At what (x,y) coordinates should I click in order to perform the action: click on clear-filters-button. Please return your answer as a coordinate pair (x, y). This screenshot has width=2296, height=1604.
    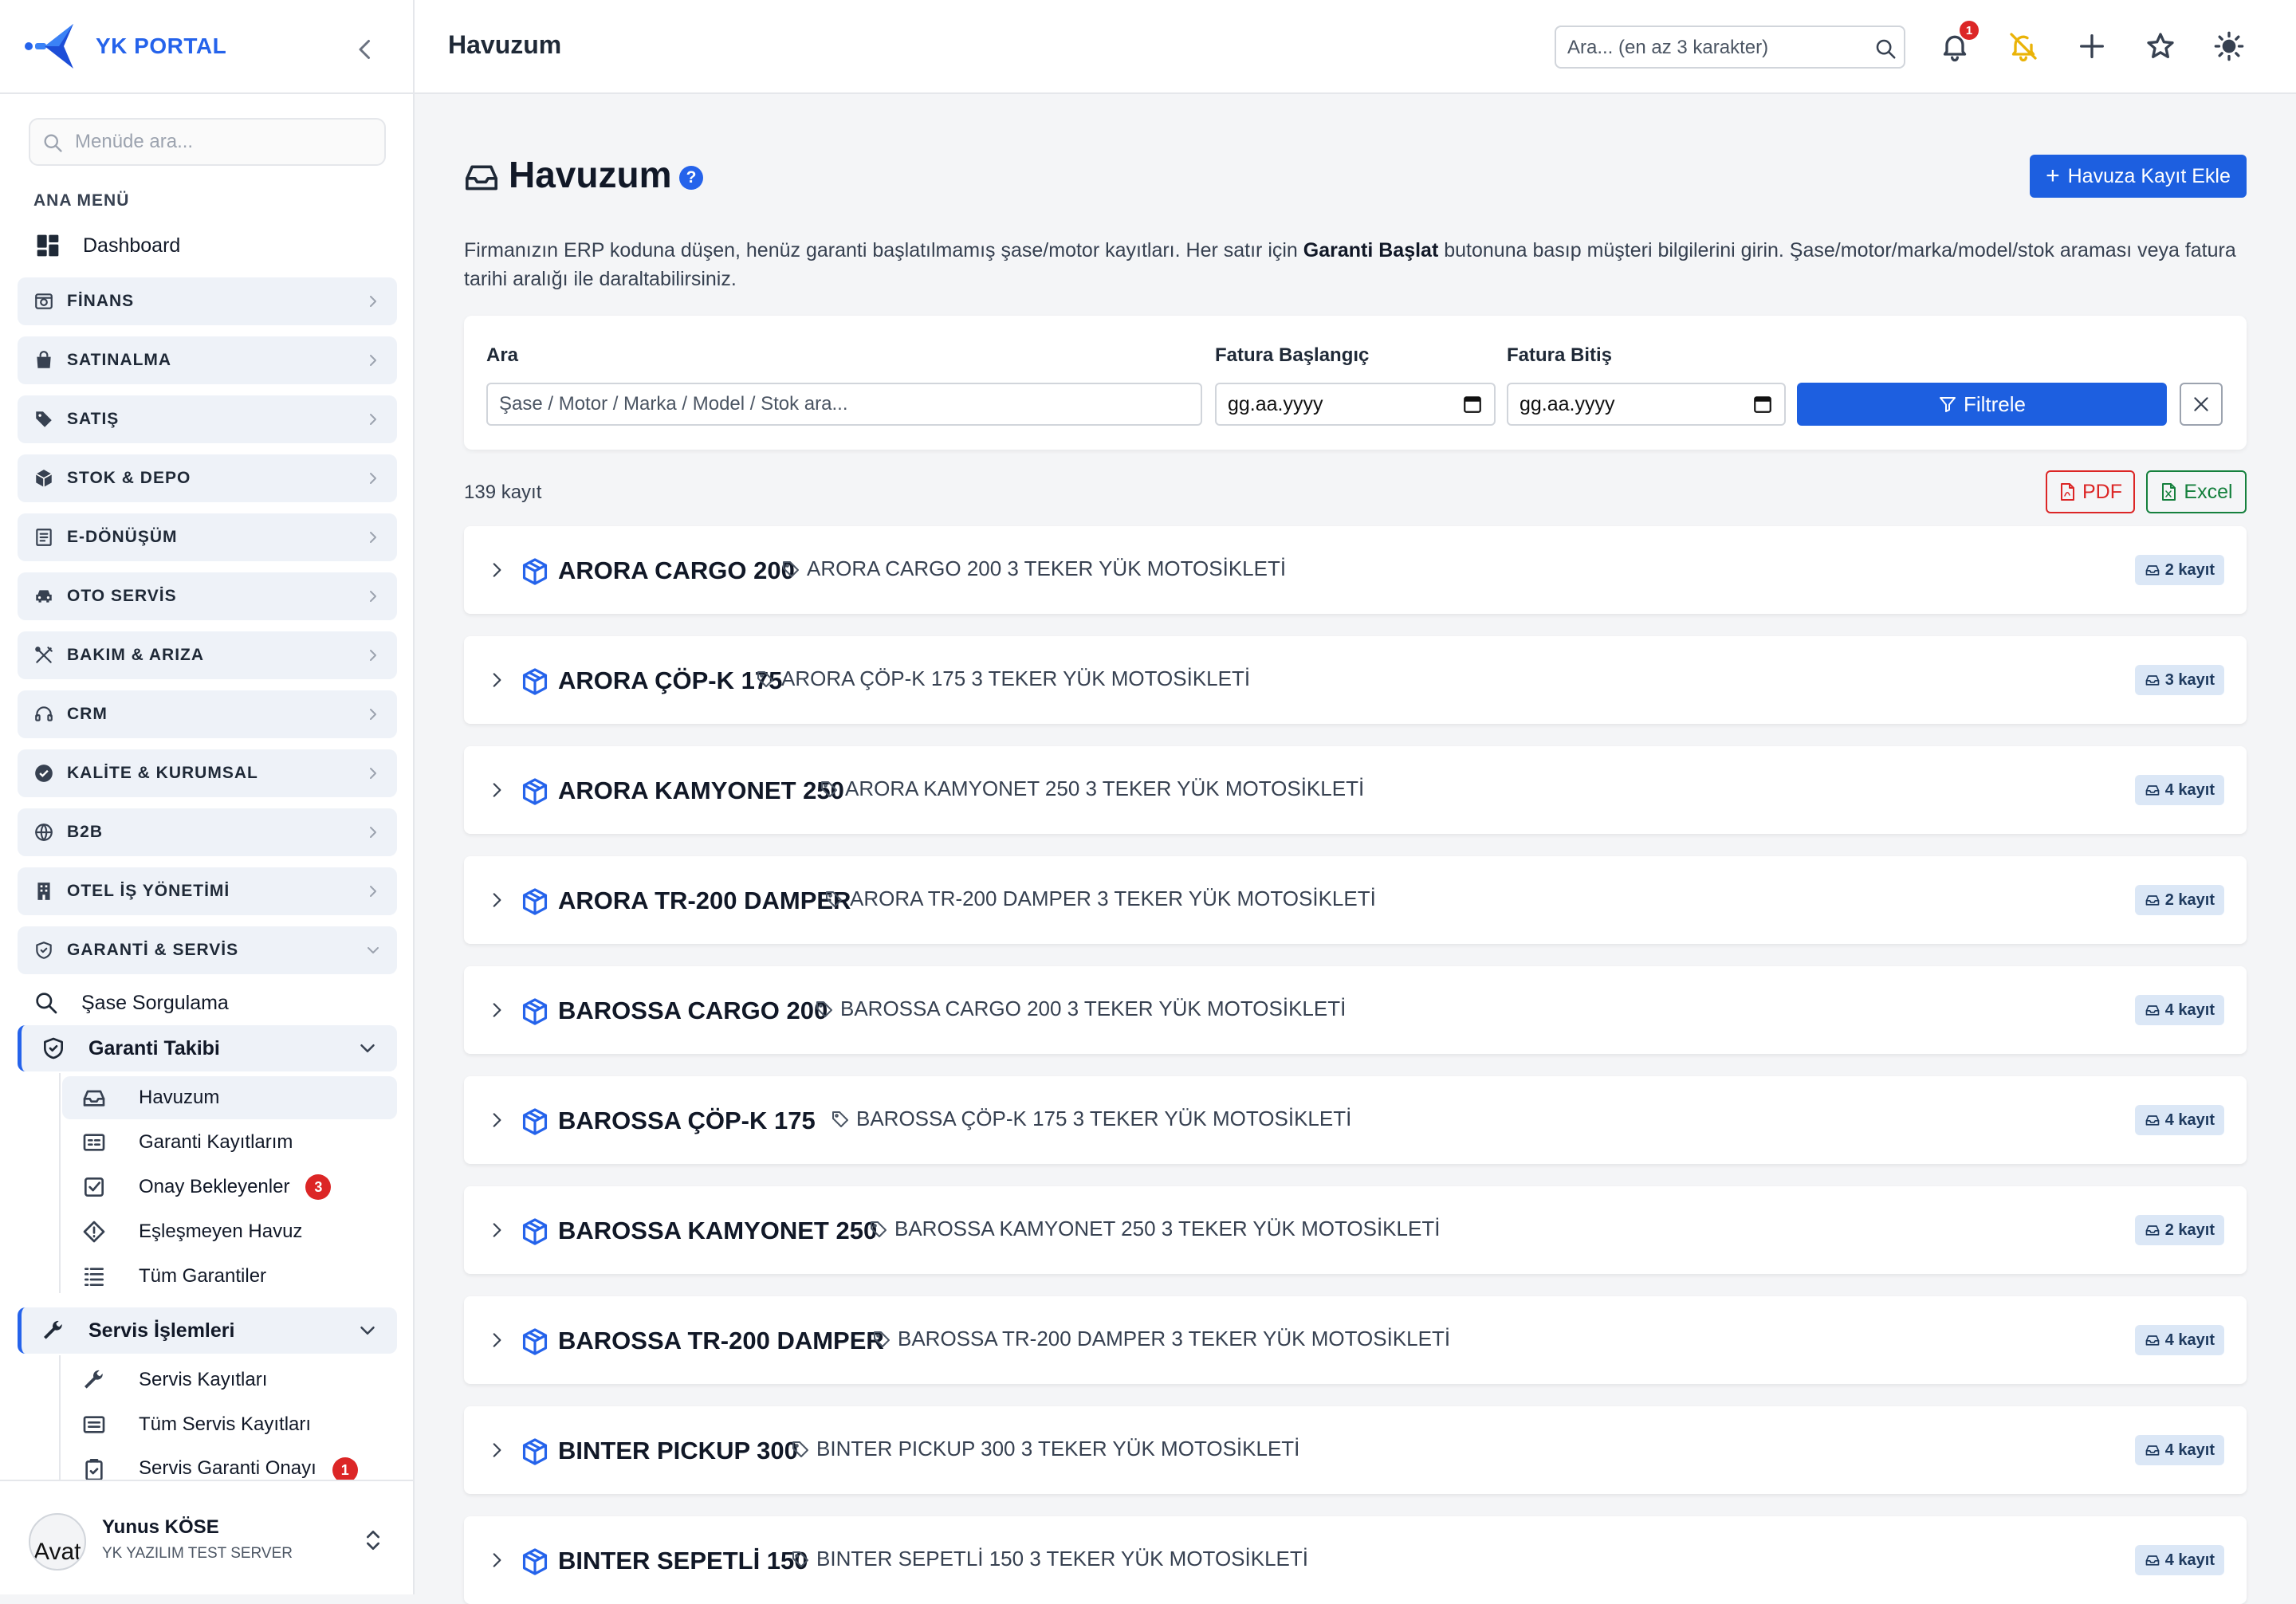
    Looking at the image, I should click on (2201, 404).